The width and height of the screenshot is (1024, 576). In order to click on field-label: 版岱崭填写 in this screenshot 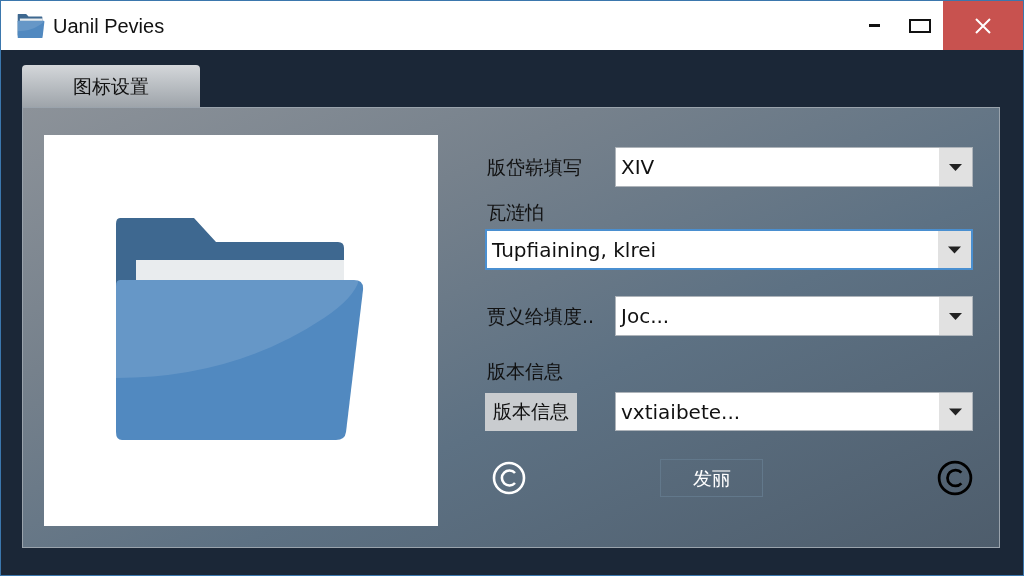, I will do `click(534, 167)`.